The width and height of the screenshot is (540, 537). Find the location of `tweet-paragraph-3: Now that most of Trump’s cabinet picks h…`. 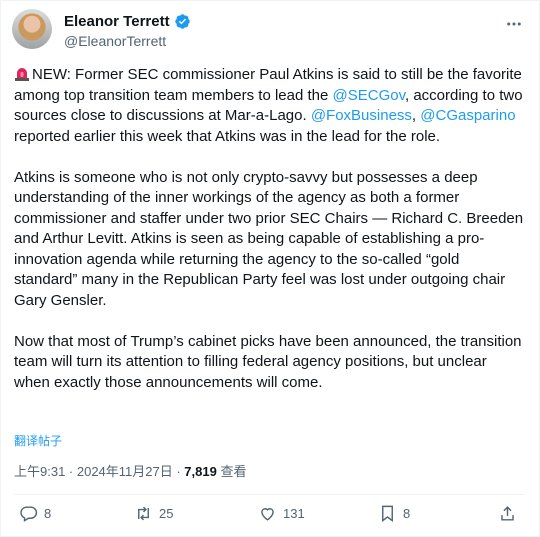

tweet-paragraph-3: Now that most of Trump’s cabinet picks h… is located at coordinates (268, 361).